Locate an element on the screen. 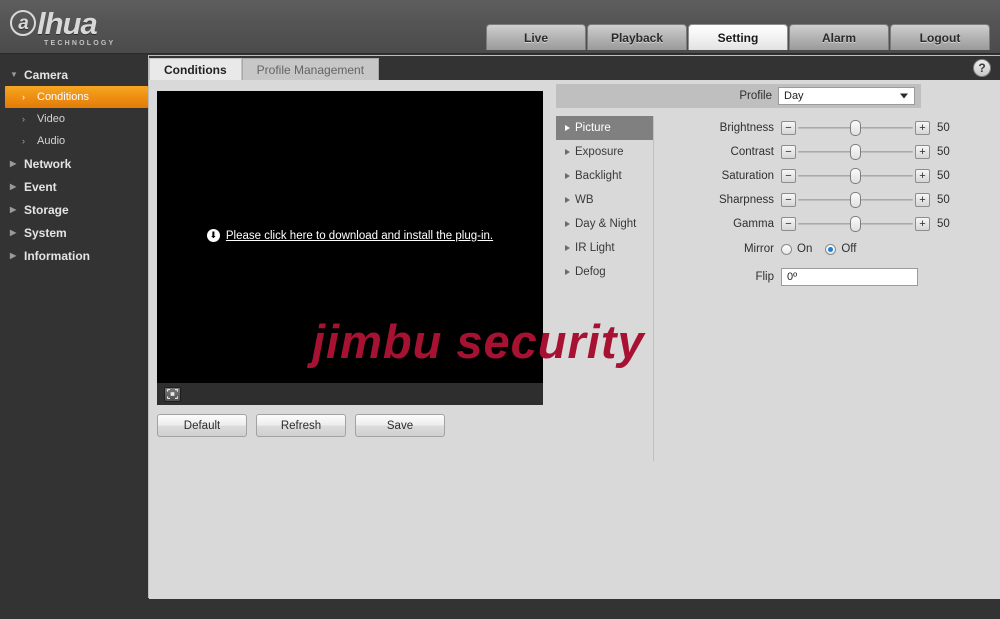  sidebar-item-information: ▶ Information is located at coordinates (74, 255).